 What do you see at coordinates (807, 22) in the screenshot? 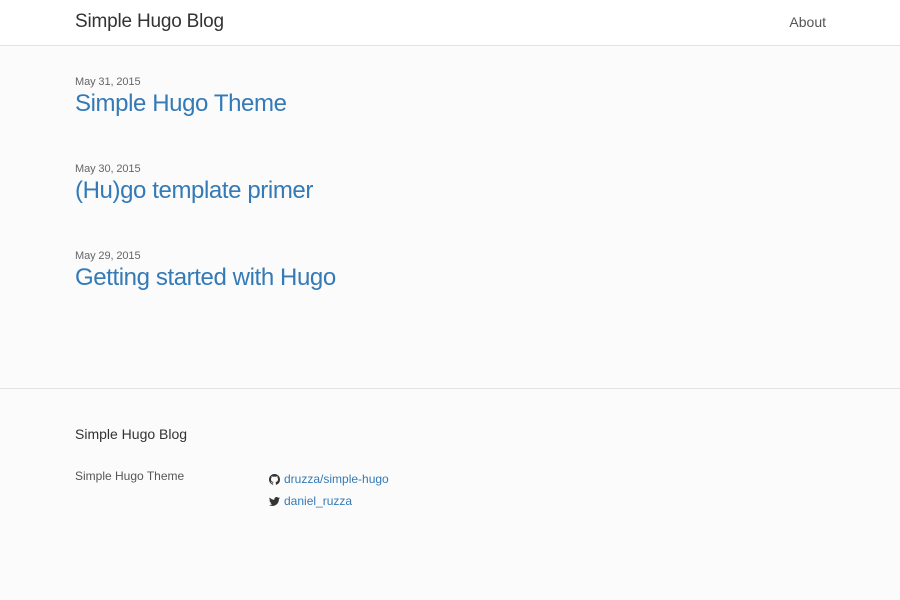
I see `nav-about-link: About` at bounding box center [807, 22].